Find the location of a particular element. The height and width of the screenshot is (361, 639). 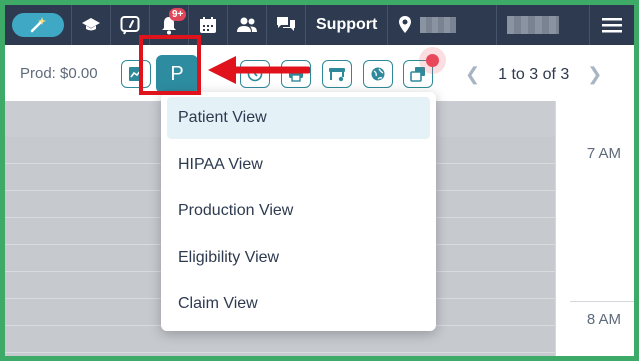

production-total: Prod: $0.00 is located at coordinates (59, 73).